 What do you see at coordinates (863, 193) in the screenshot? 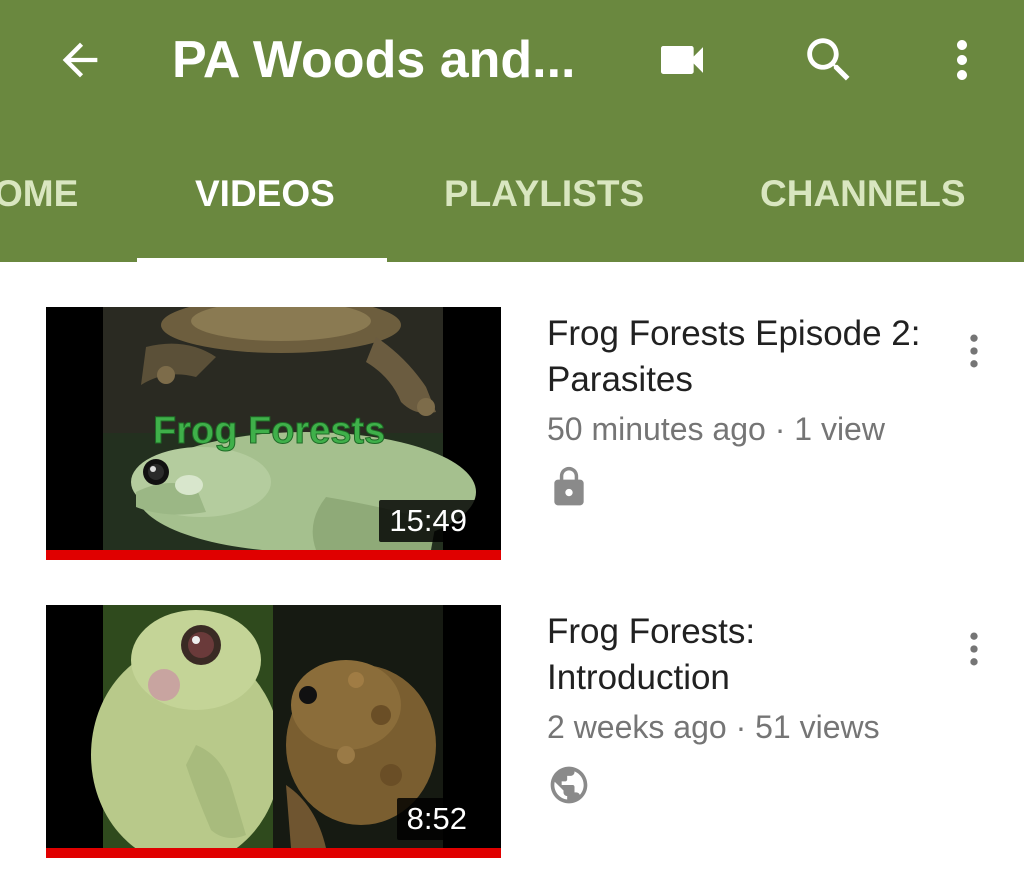
I see `tab-channels: CHANNELS` at bounding box center [863, 193].